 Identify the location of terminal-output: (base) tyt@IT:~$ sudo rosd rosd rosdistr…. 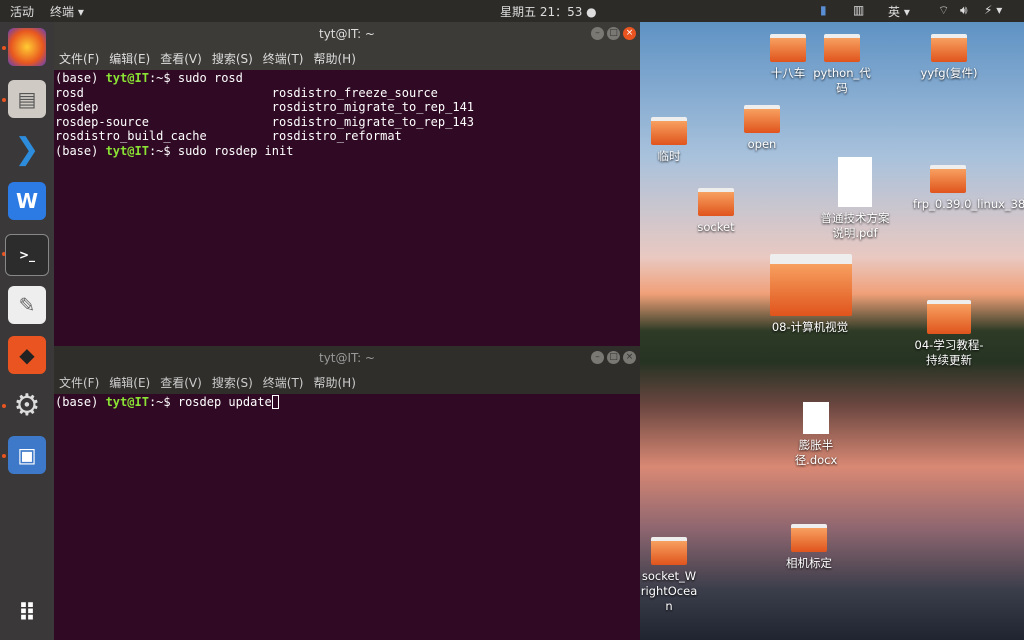
(347, 114).